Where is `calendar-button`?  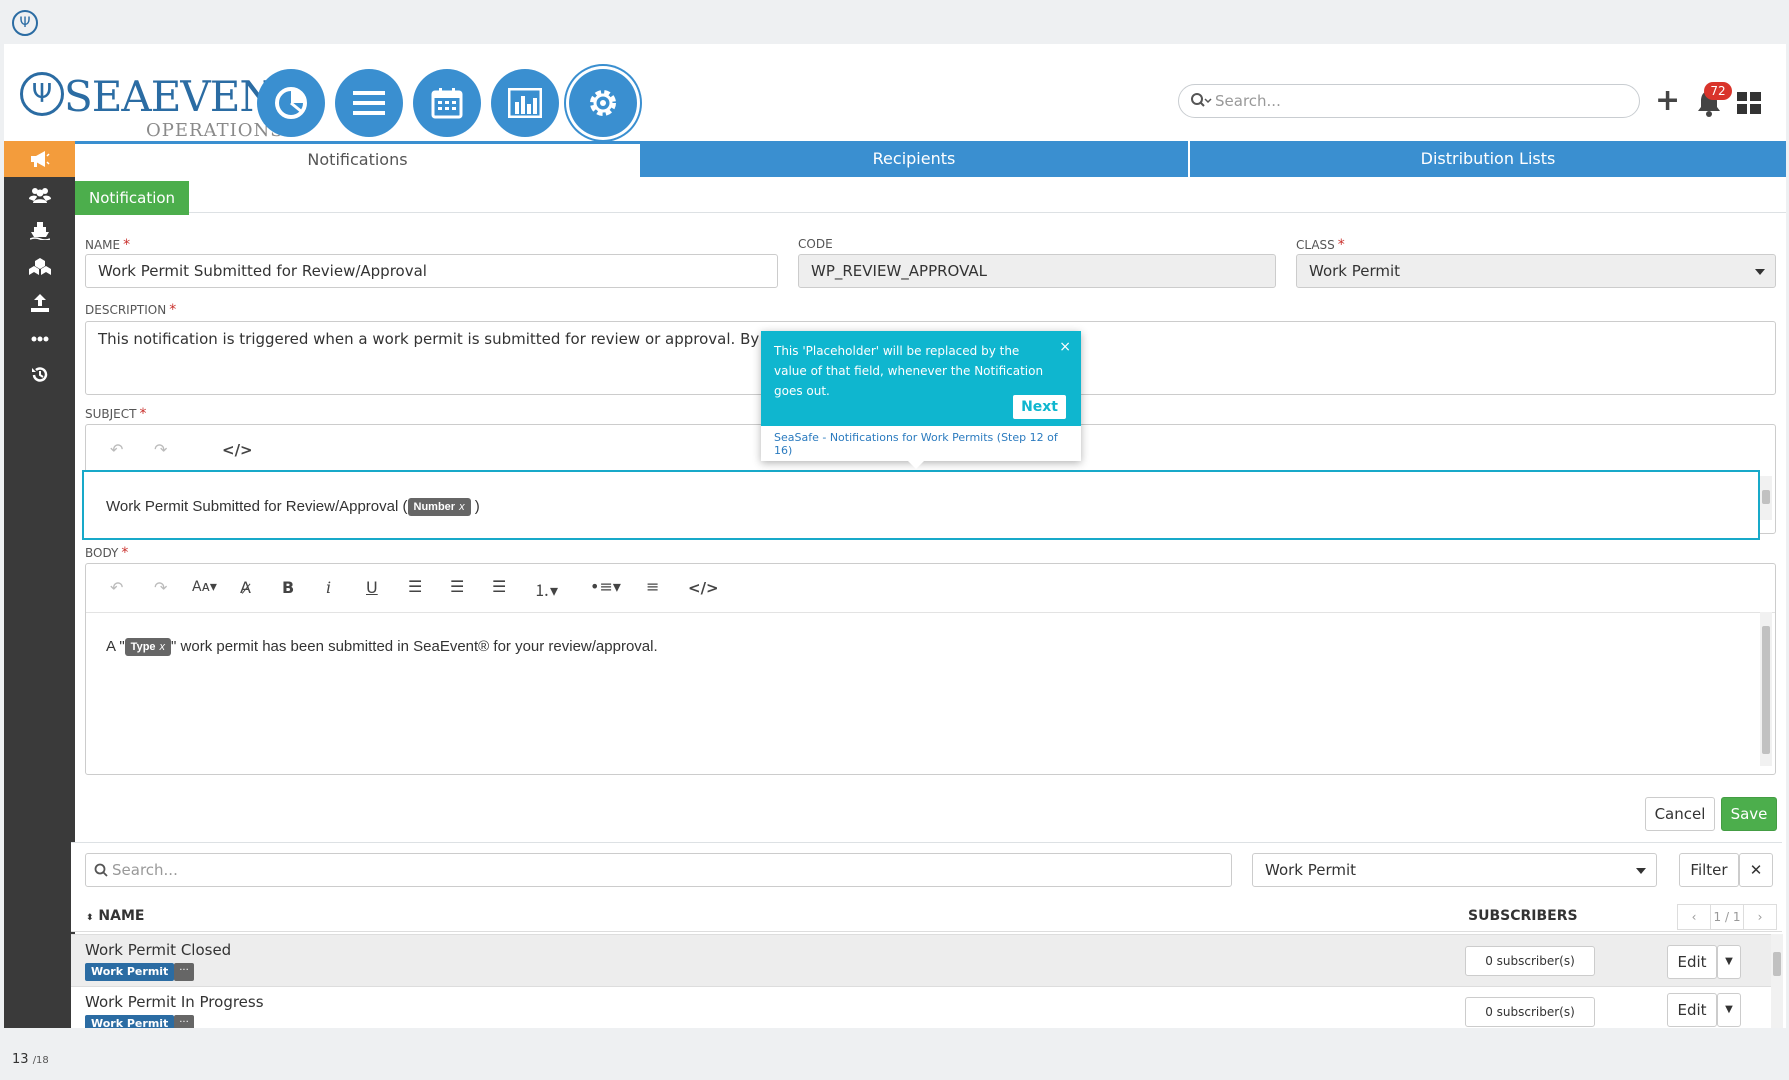 calendar-button is located at coordinates (447, 103).